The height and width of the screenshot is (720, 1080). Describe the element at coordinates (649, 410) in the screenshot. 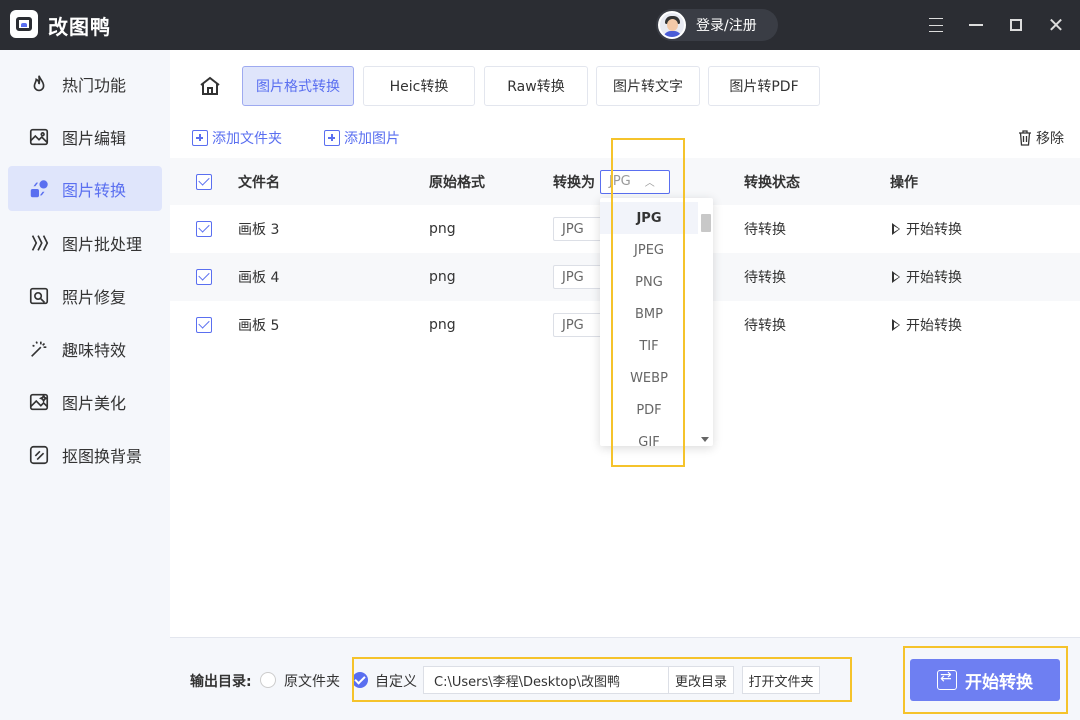

I see `dropdown-option-pdf: PDF` at that location.